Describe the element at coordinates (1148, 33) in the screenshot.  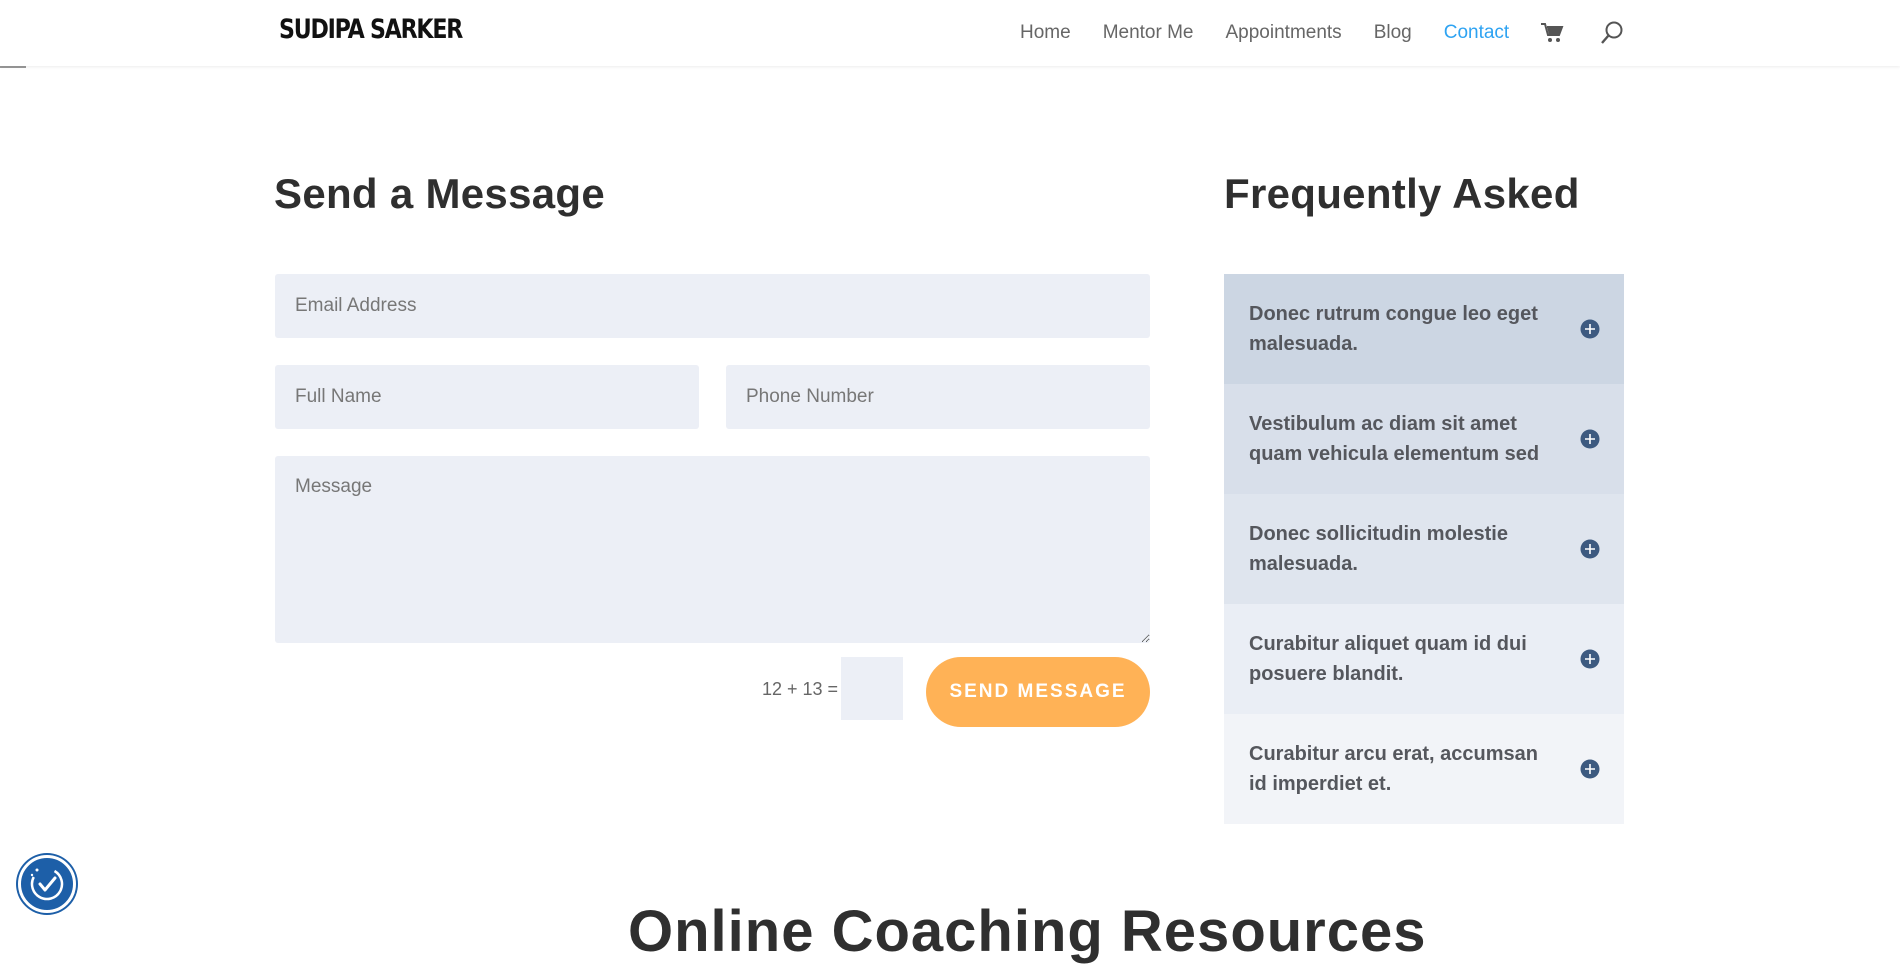
I see `nav-mentor-me: Mentor Me` at that location.